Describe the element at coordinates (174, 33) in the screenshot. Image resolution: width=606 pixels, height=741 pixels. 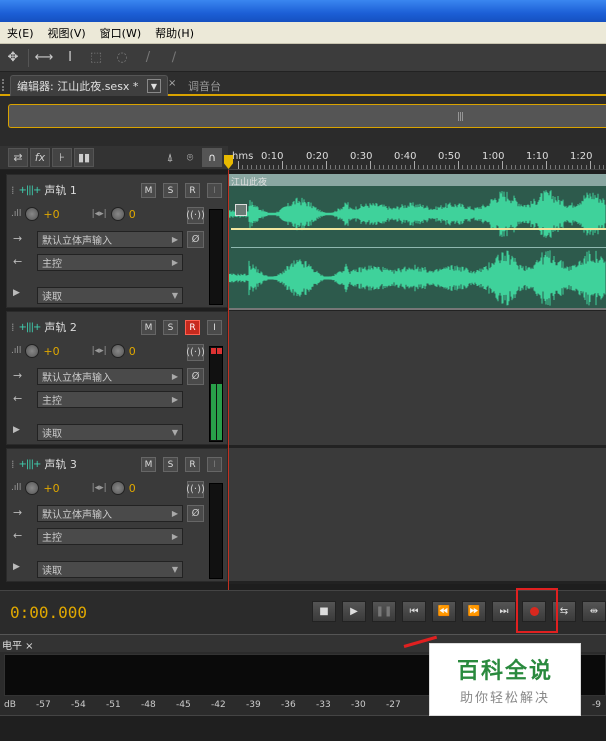
I see `menu-help: 帮助(H)` at that location.